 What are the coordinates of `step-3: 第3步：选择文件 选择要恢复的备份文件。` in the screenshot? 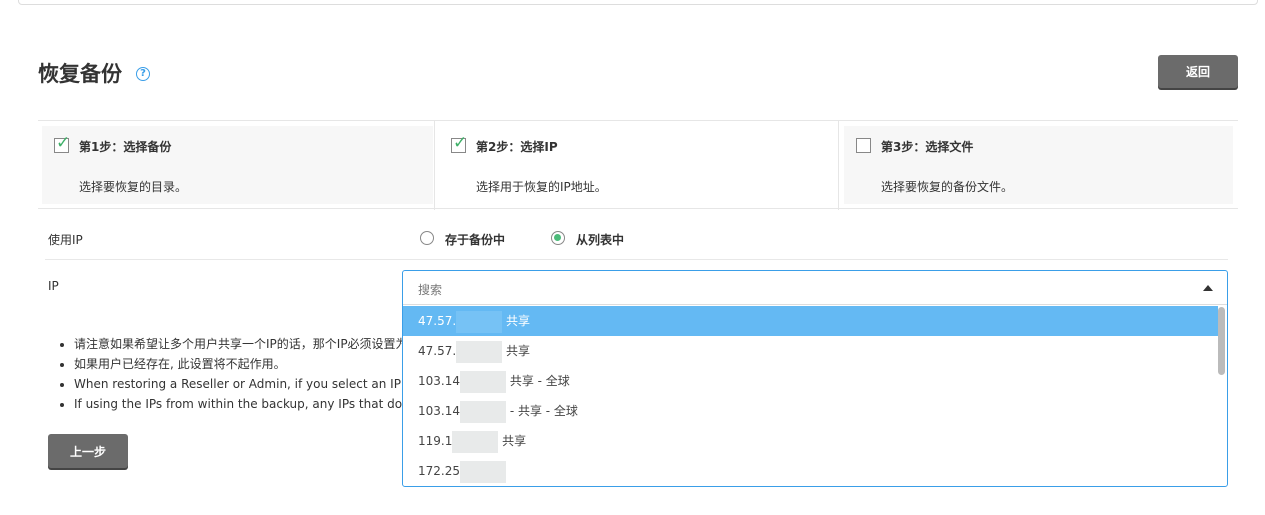 It's located at (1038, 165).